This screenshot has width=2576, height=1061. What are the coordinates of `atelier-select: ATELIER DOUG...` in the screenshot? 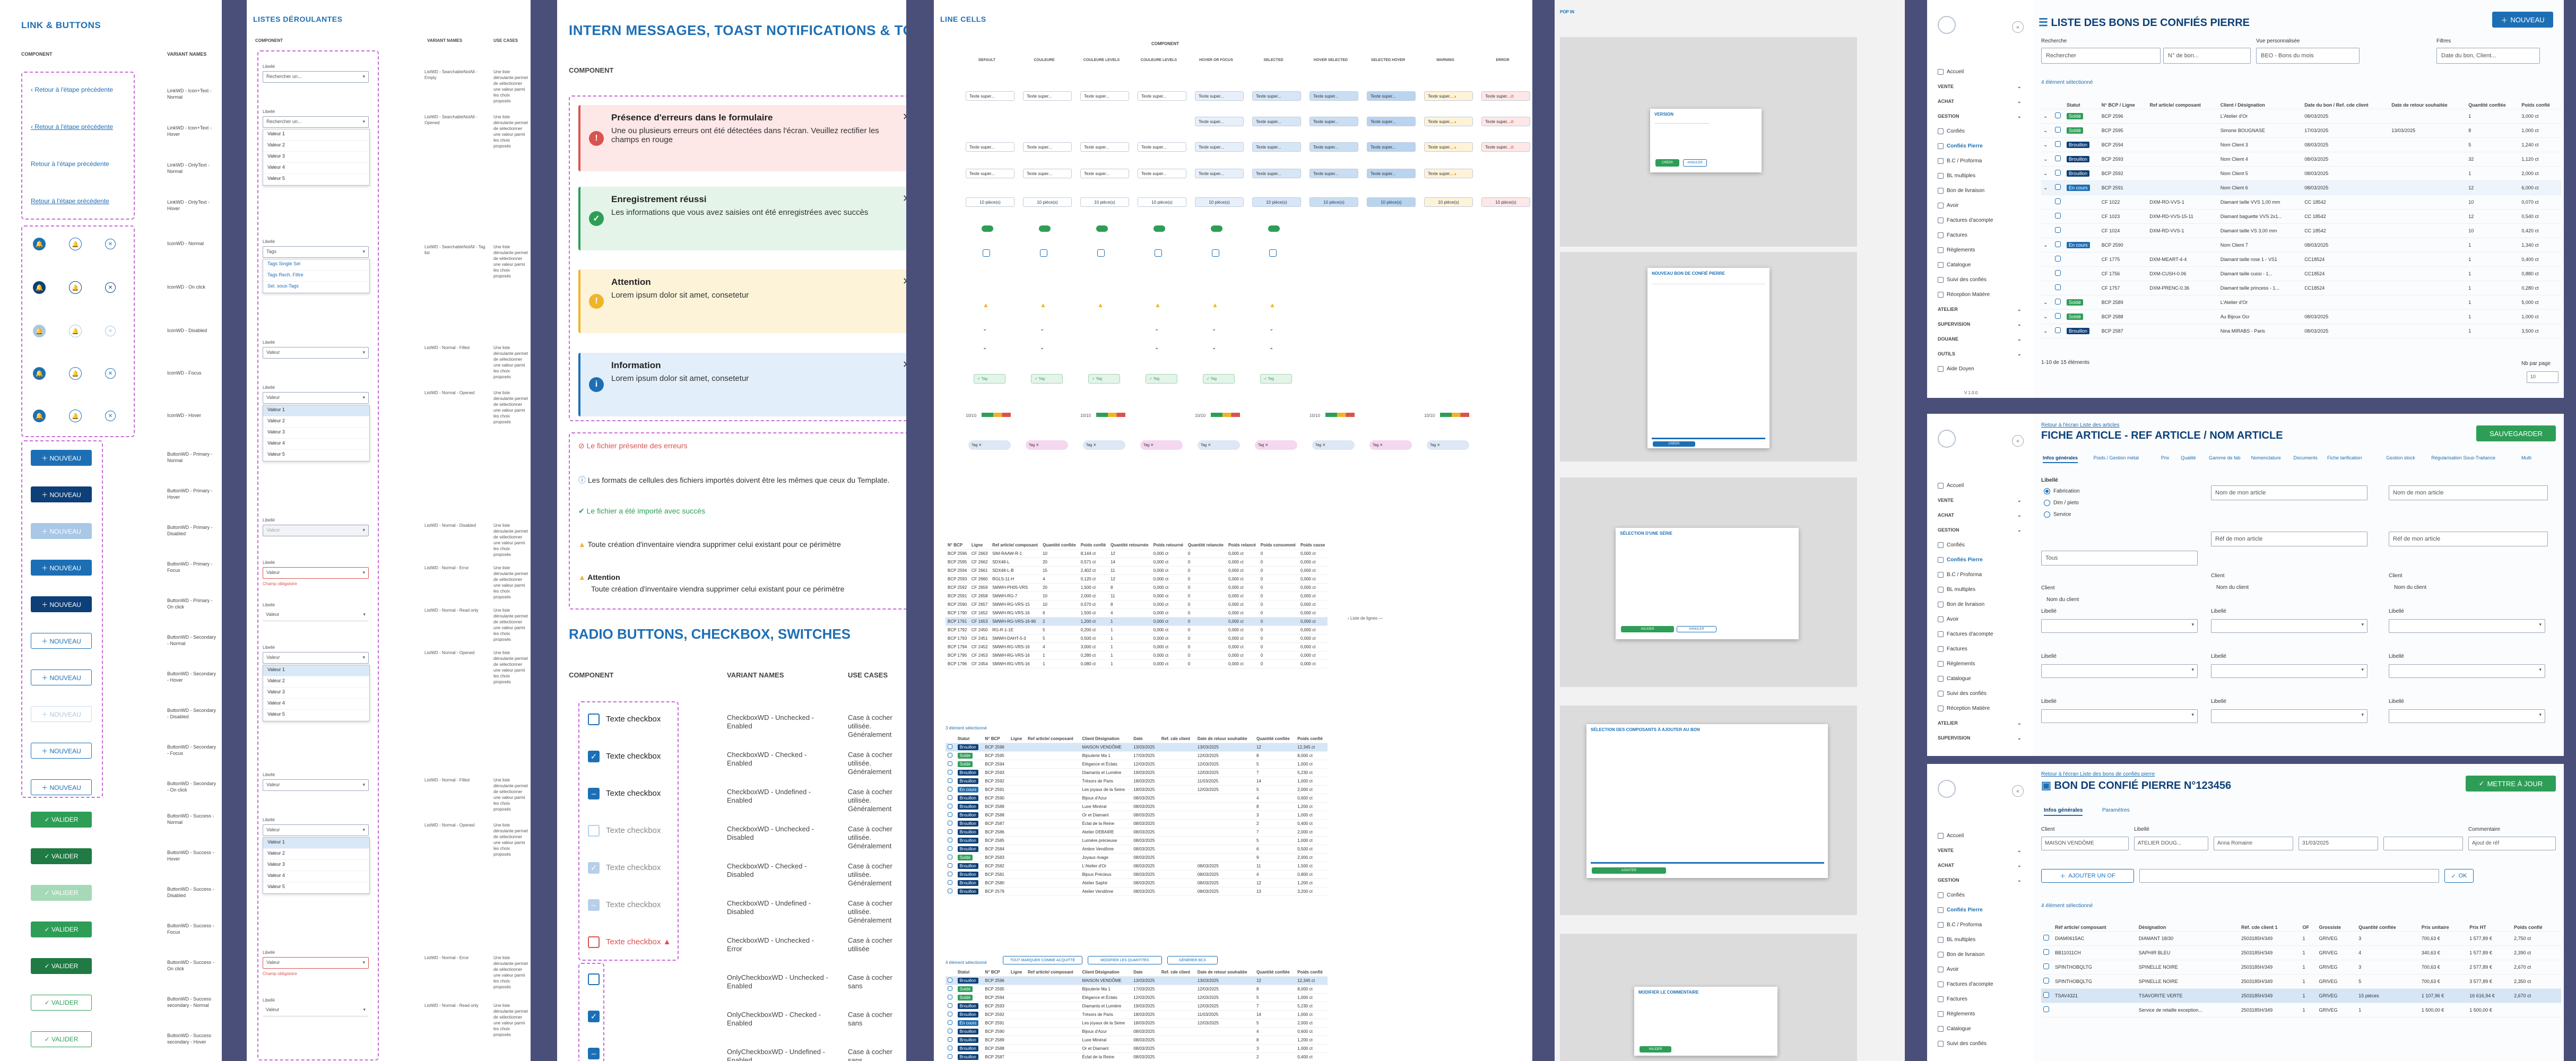 It's located at (2171, 843).